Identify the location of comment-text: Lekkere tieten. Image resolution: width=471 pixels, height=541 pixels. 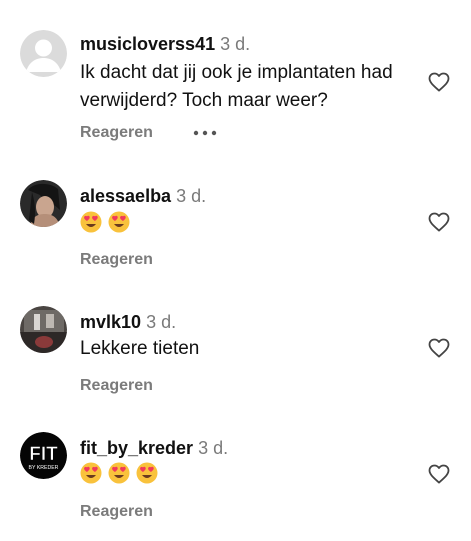
(140, 348).